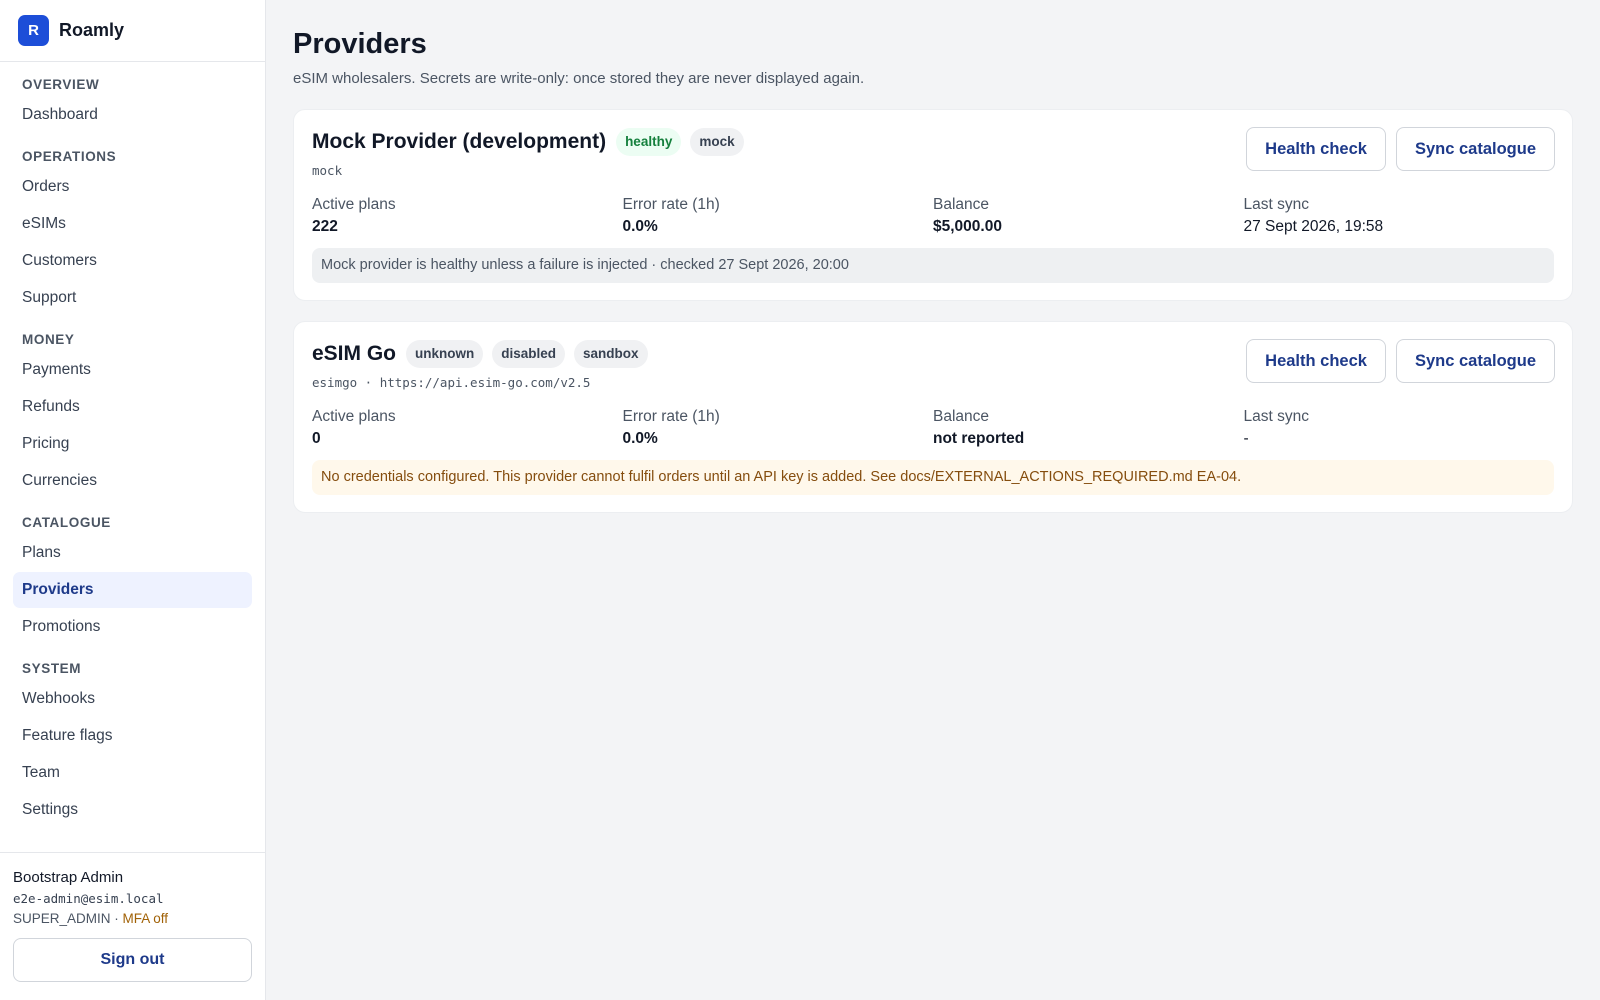 The width and height of the screenshot is (1600, 1000). What do you see at coordinates (467, 216) in the screenshot?
I see `stat-active-plans: Active plans 222` at bounding box center [467, 216].